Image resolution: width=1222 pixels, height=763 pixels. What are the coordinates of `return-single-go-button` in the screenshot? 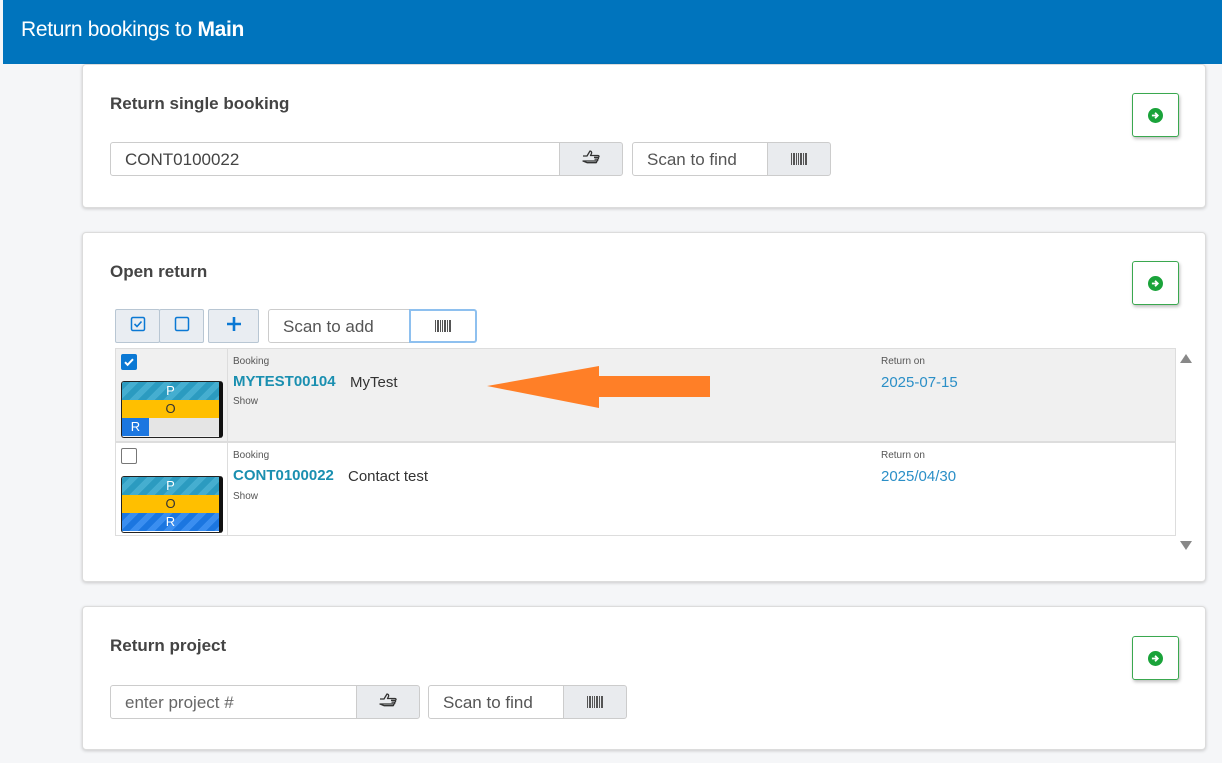 It's located at (1155, 115).